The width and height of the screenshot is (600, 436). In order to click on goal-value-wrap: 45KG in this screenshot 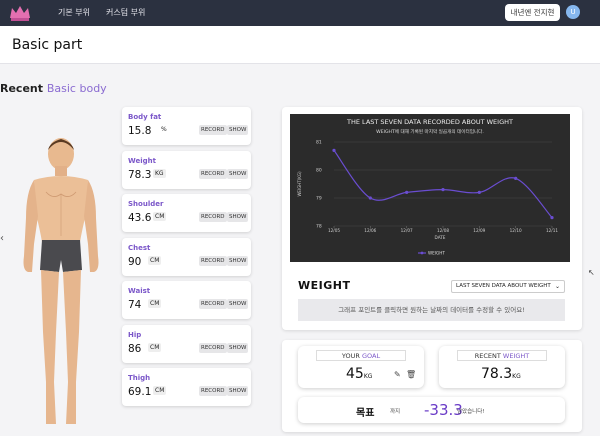, I will do `click(359, 374)`.